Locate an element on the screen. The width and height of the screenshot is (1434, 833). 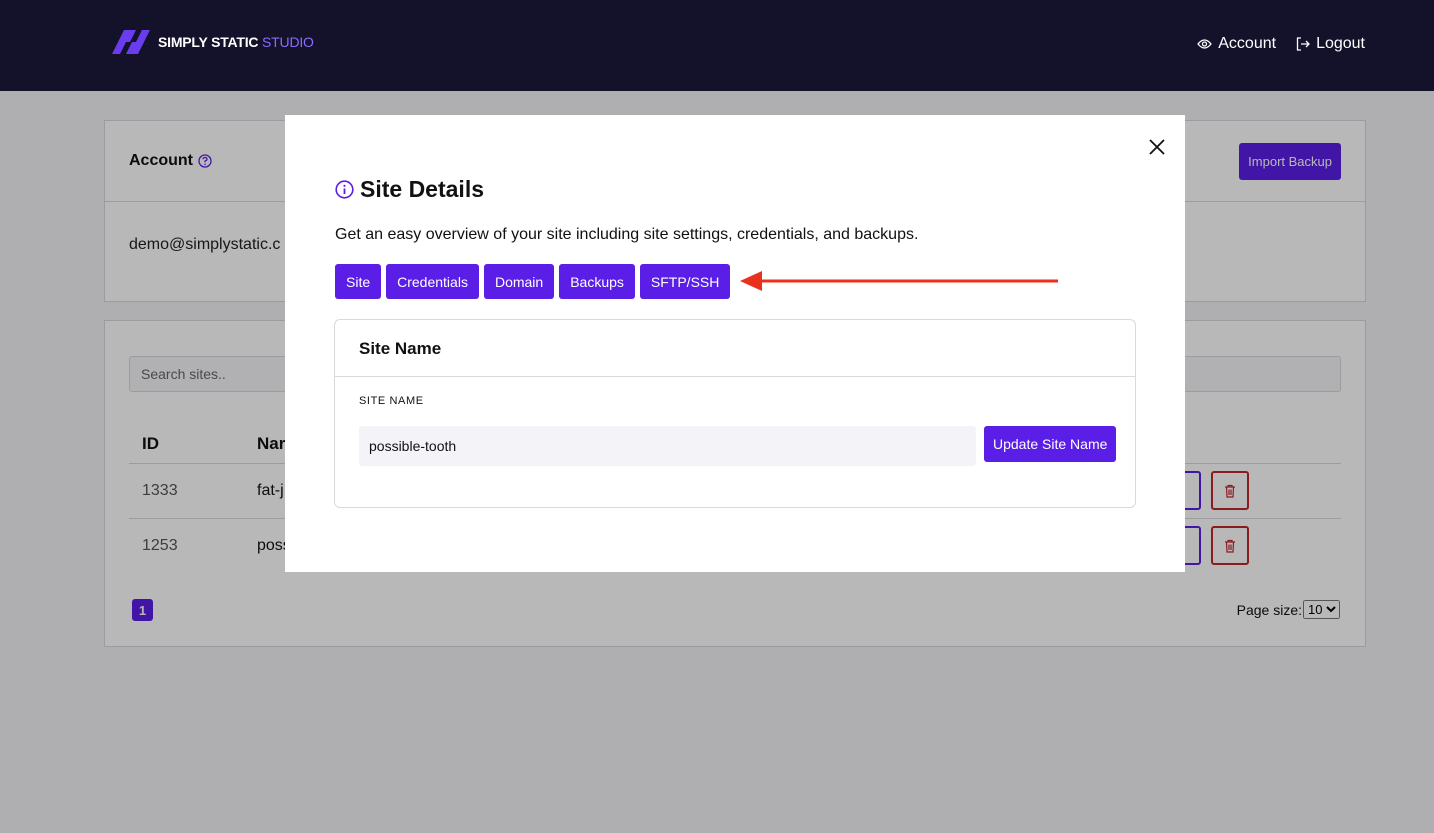
eye-icon is located at coordinates (1205, 44).